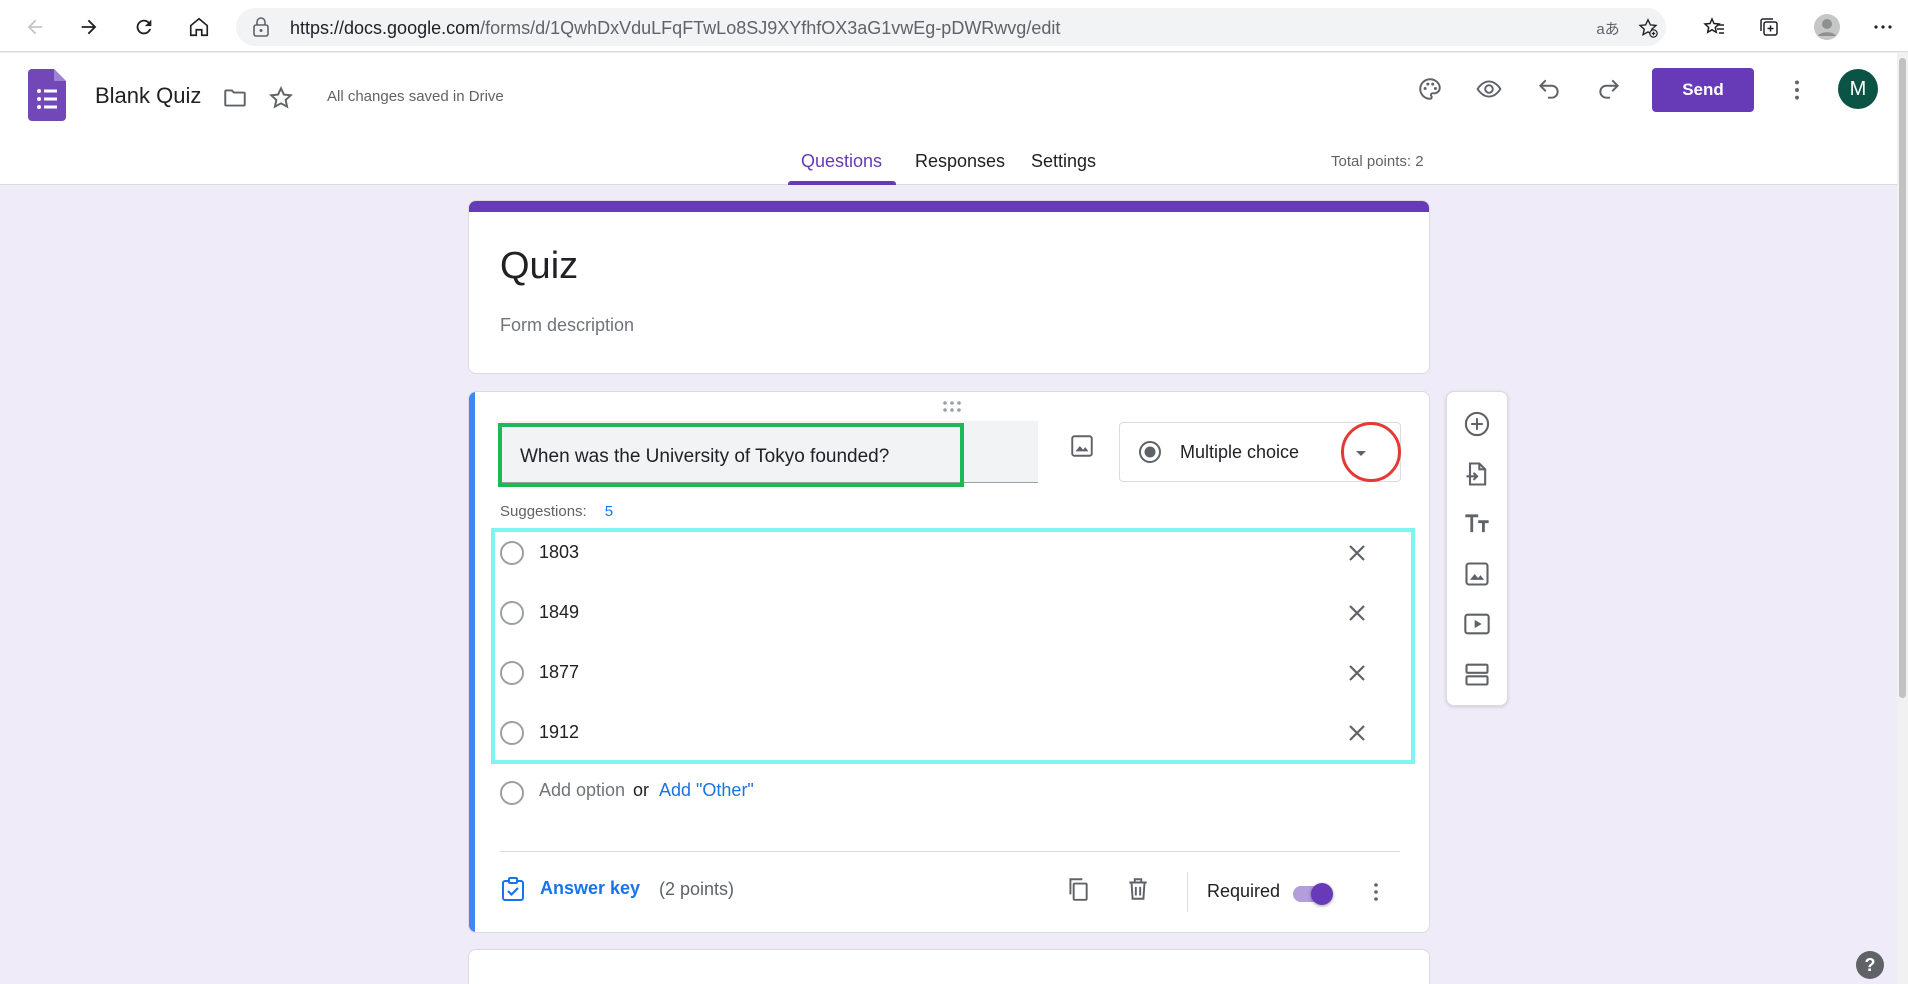 This screenshot has height=984, width=1908. What do you see at coordinates (199, 27) in the screenshot?
I see `home-icon` at bounding box center [199, 27].